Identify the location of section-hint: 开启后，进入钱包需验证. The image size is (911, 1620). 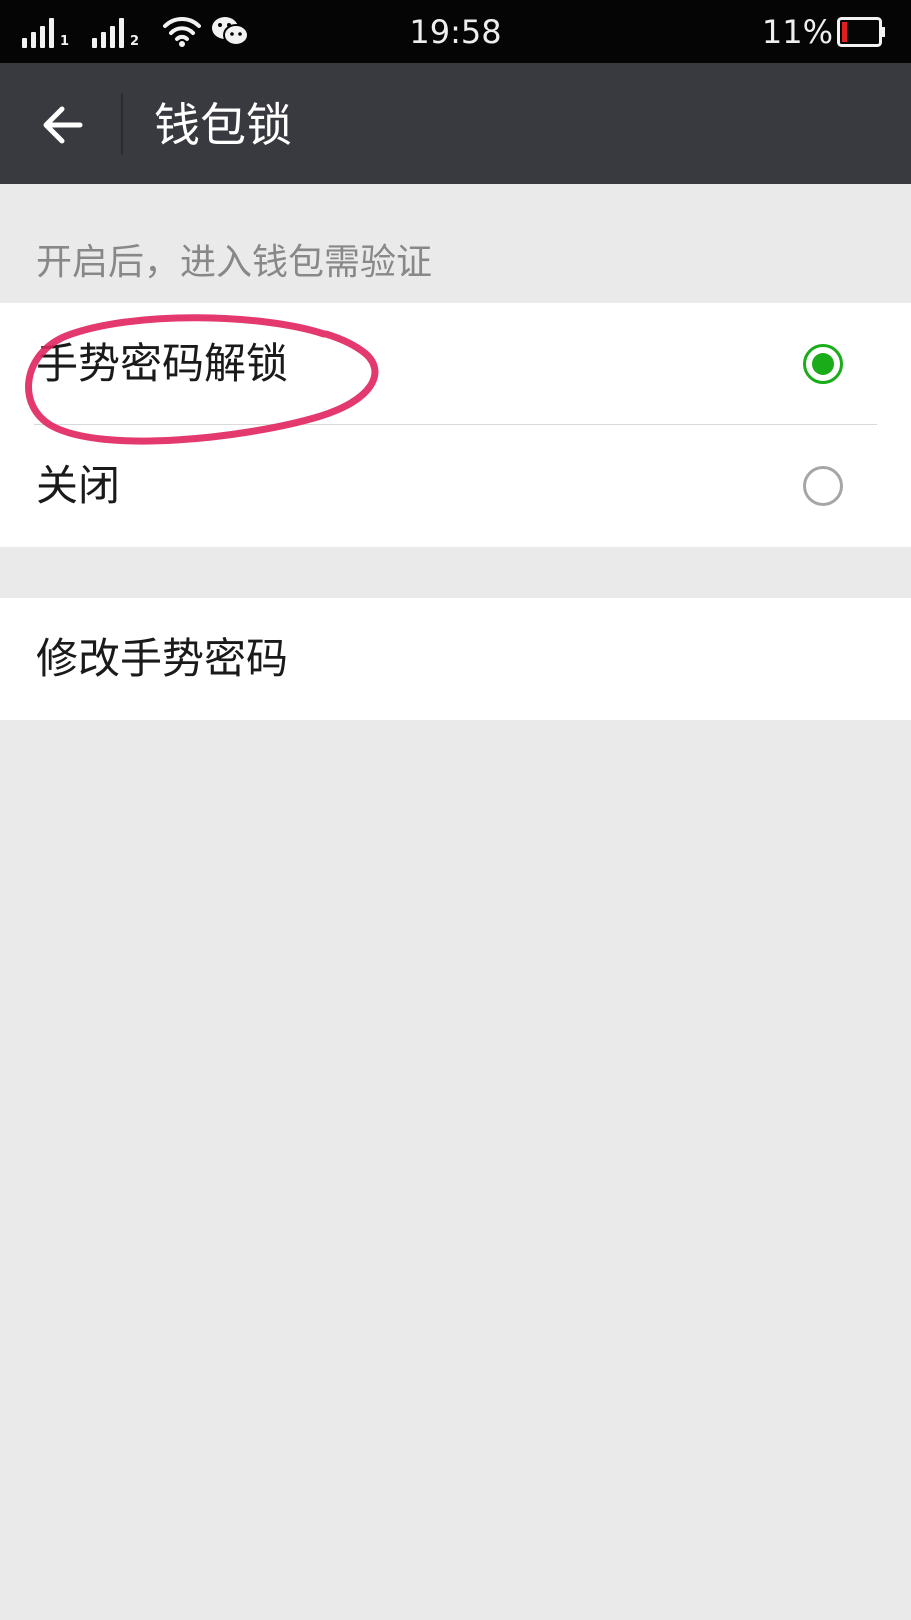
(234, 262).